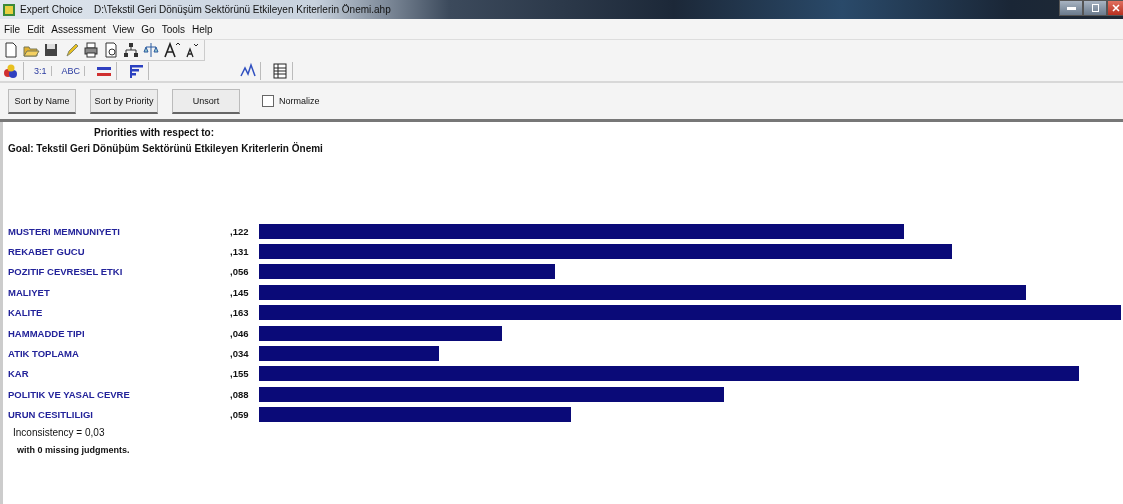 Image resolution: width=1123 pixels, height=504 pixels. I want to click on criterion-label: MALIYET, so click(29, 292).